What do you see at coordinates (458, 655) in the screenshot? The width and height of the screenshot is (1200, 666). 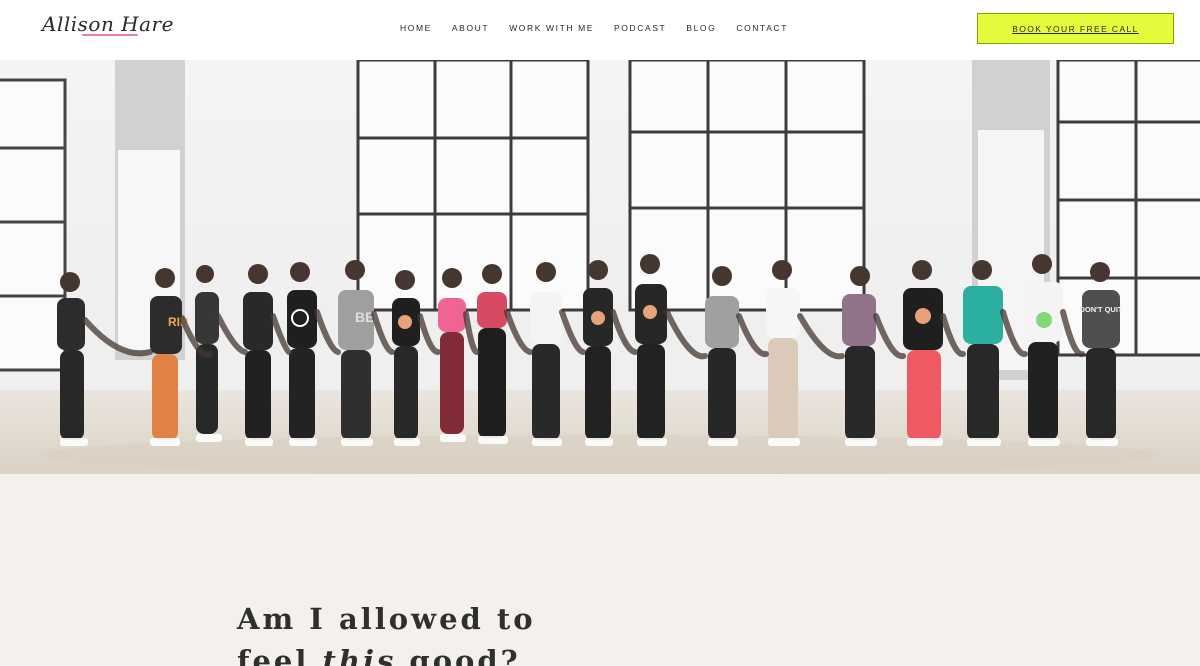 I see `headline-line-2-end: good?` at bounding box center [458, 655].